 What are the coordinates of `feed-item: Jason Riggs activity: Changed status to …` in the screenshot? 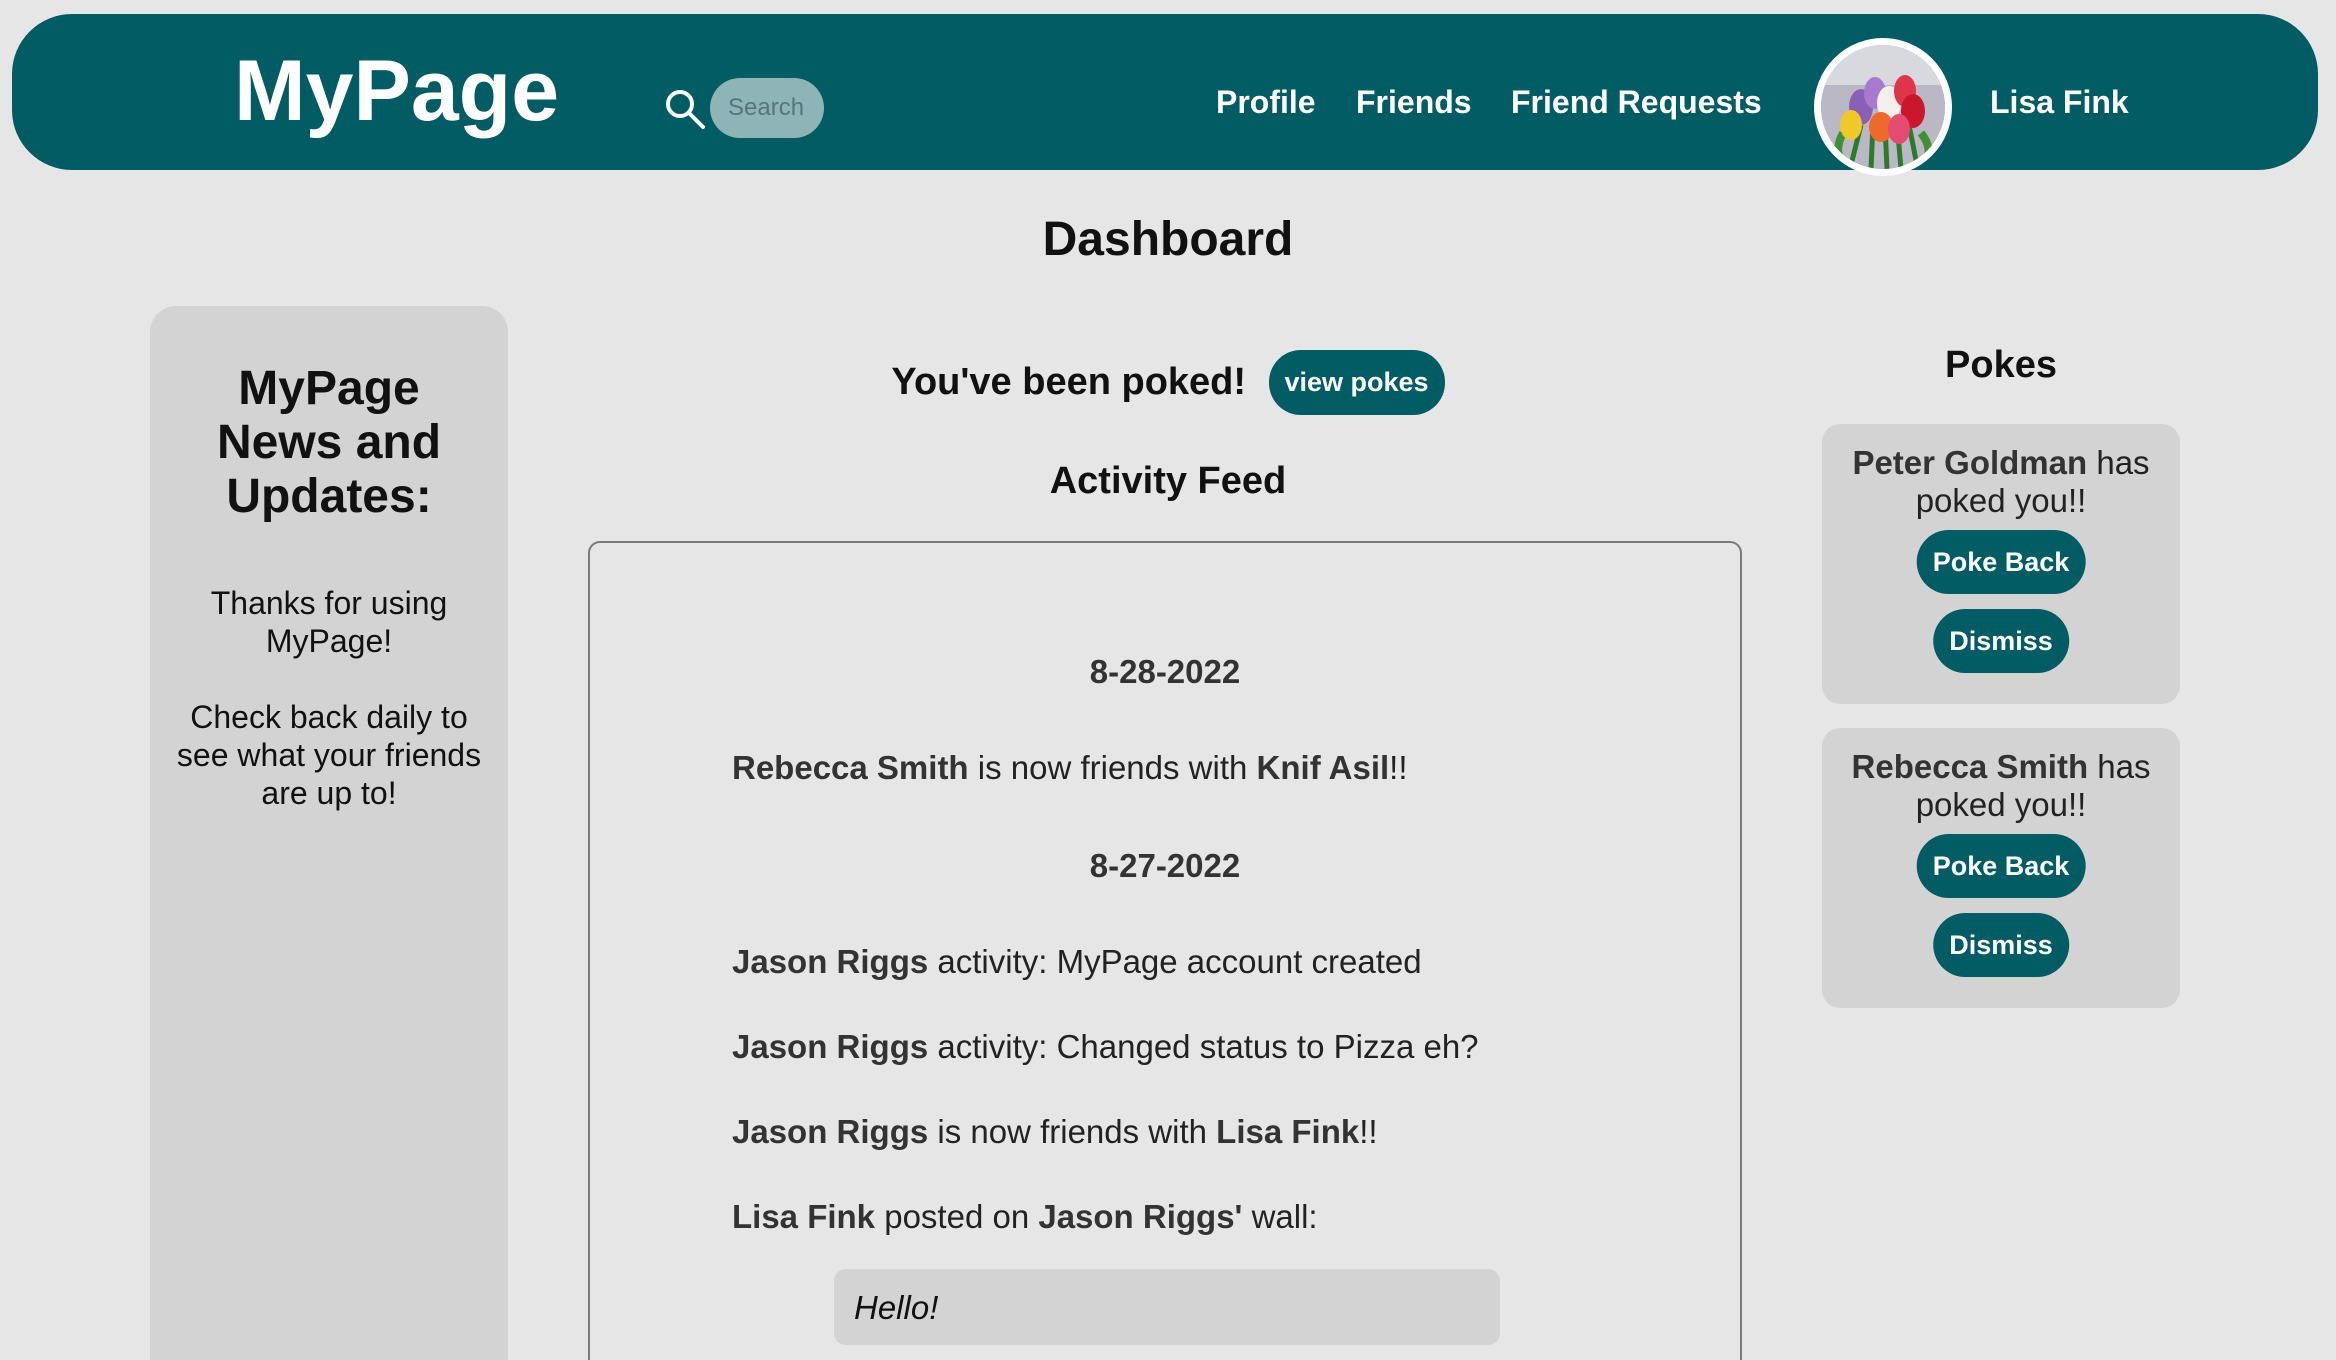 It's located at (1105, 1047).